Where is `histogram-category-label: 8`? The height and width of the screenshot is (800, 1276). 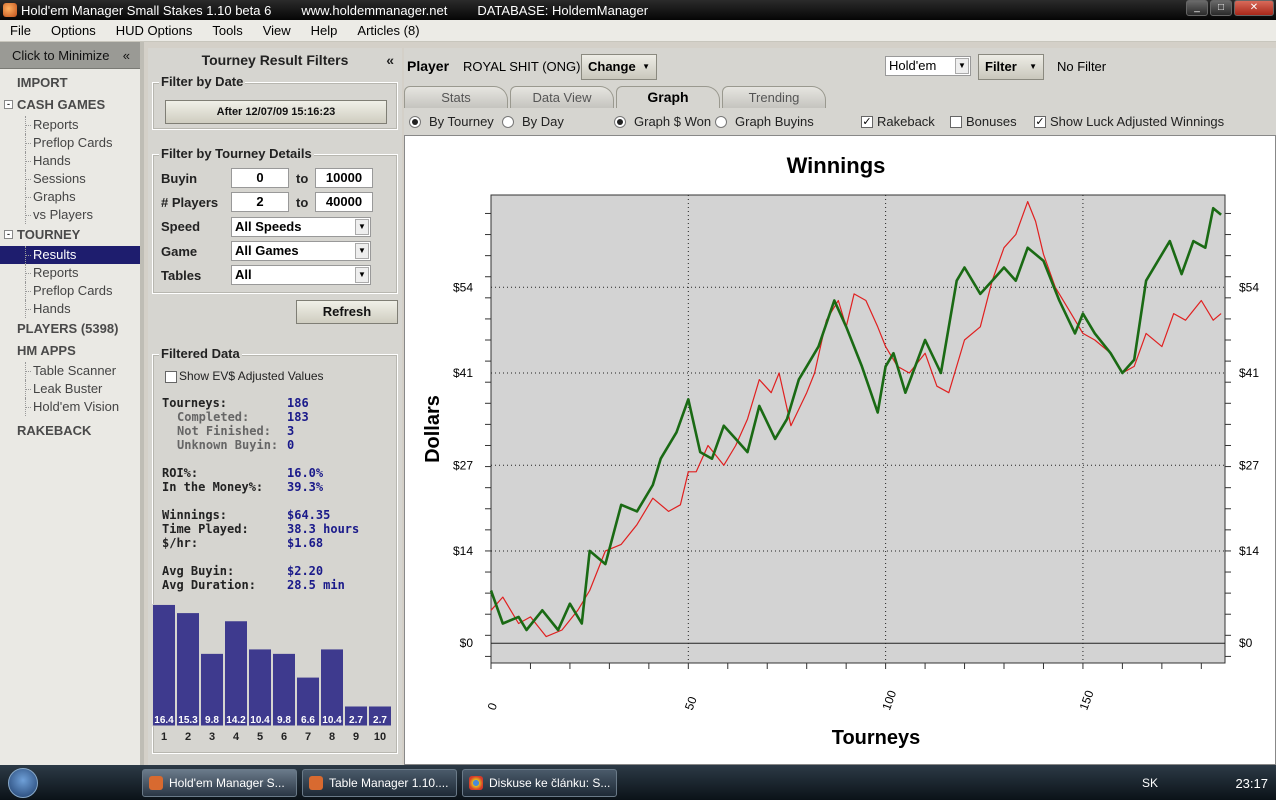 histogram-category-label: 8 is located at coordinates (332, 737).